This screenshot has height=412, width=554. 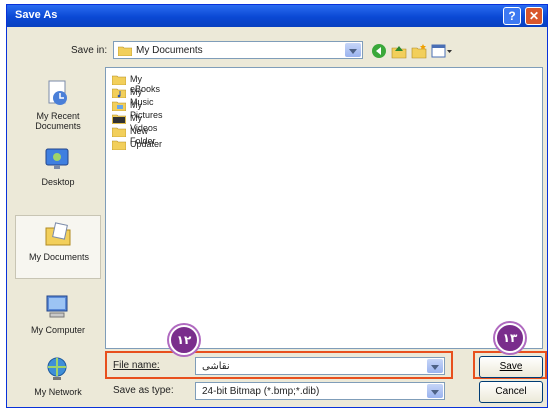 What do you see at coordinates (58, 247) in the screenshot?
I see `place-my-documents: My Documents` at bounding box center [58, 247].